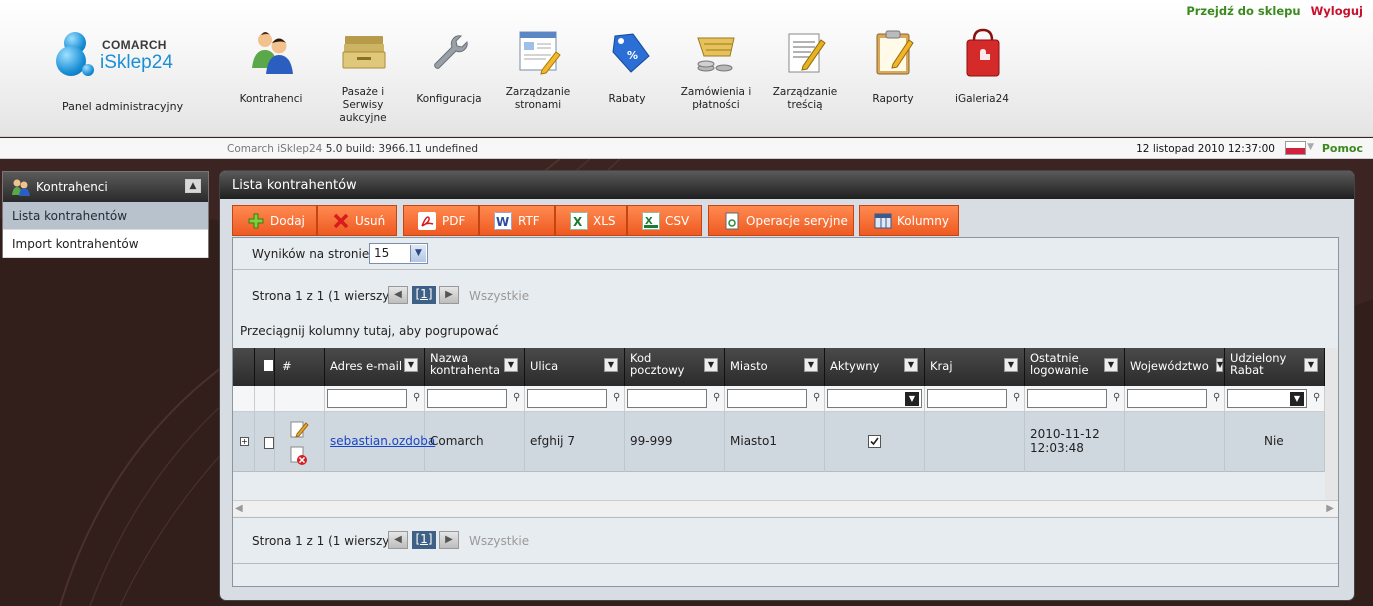 This screenshot has width=1373, height=606. I want to click on chevron-down-icon: ▼, so click(912, 399).